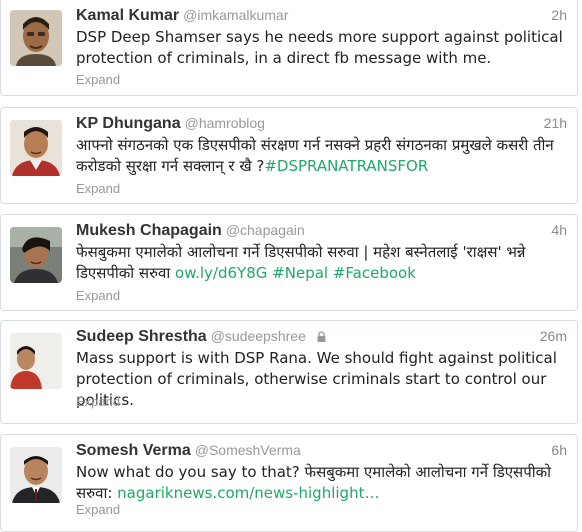  Describe the element at coordinates (133, 450) in the screenshot. I see `user-name: Somesh Verma` at that location.